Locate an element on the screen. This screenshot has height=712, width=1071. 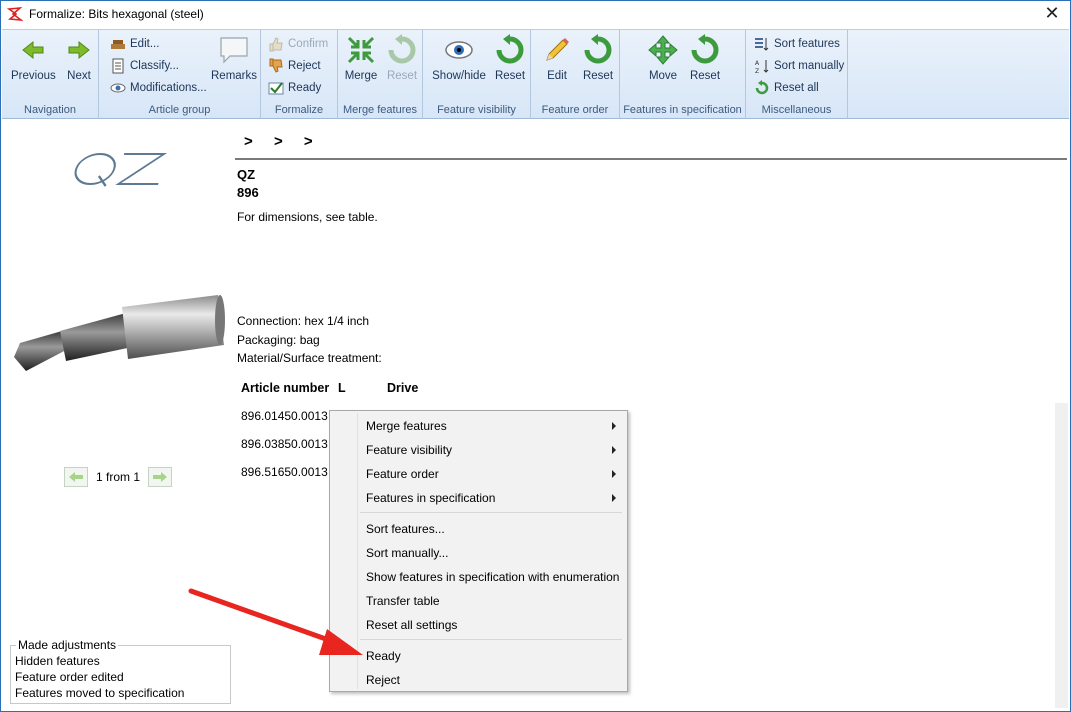
order-reset-button: Reset is located at coordinates (598, 58).